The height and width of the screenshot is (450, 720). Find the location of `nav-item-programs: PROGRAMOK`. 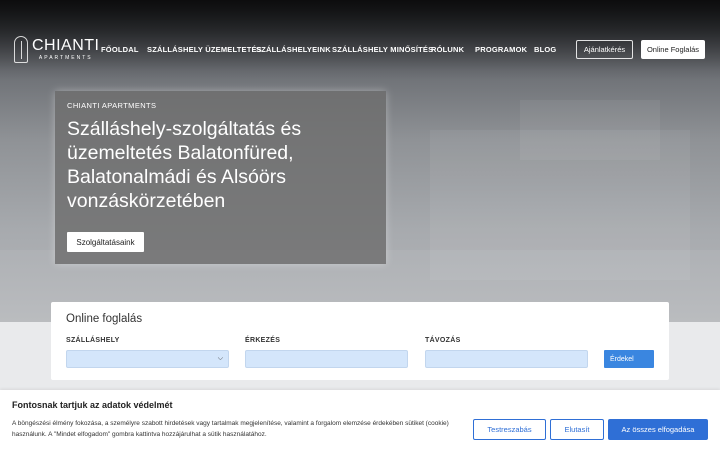

nav-item-programs: PROGRAMOK is located at coordinates (501, 50).